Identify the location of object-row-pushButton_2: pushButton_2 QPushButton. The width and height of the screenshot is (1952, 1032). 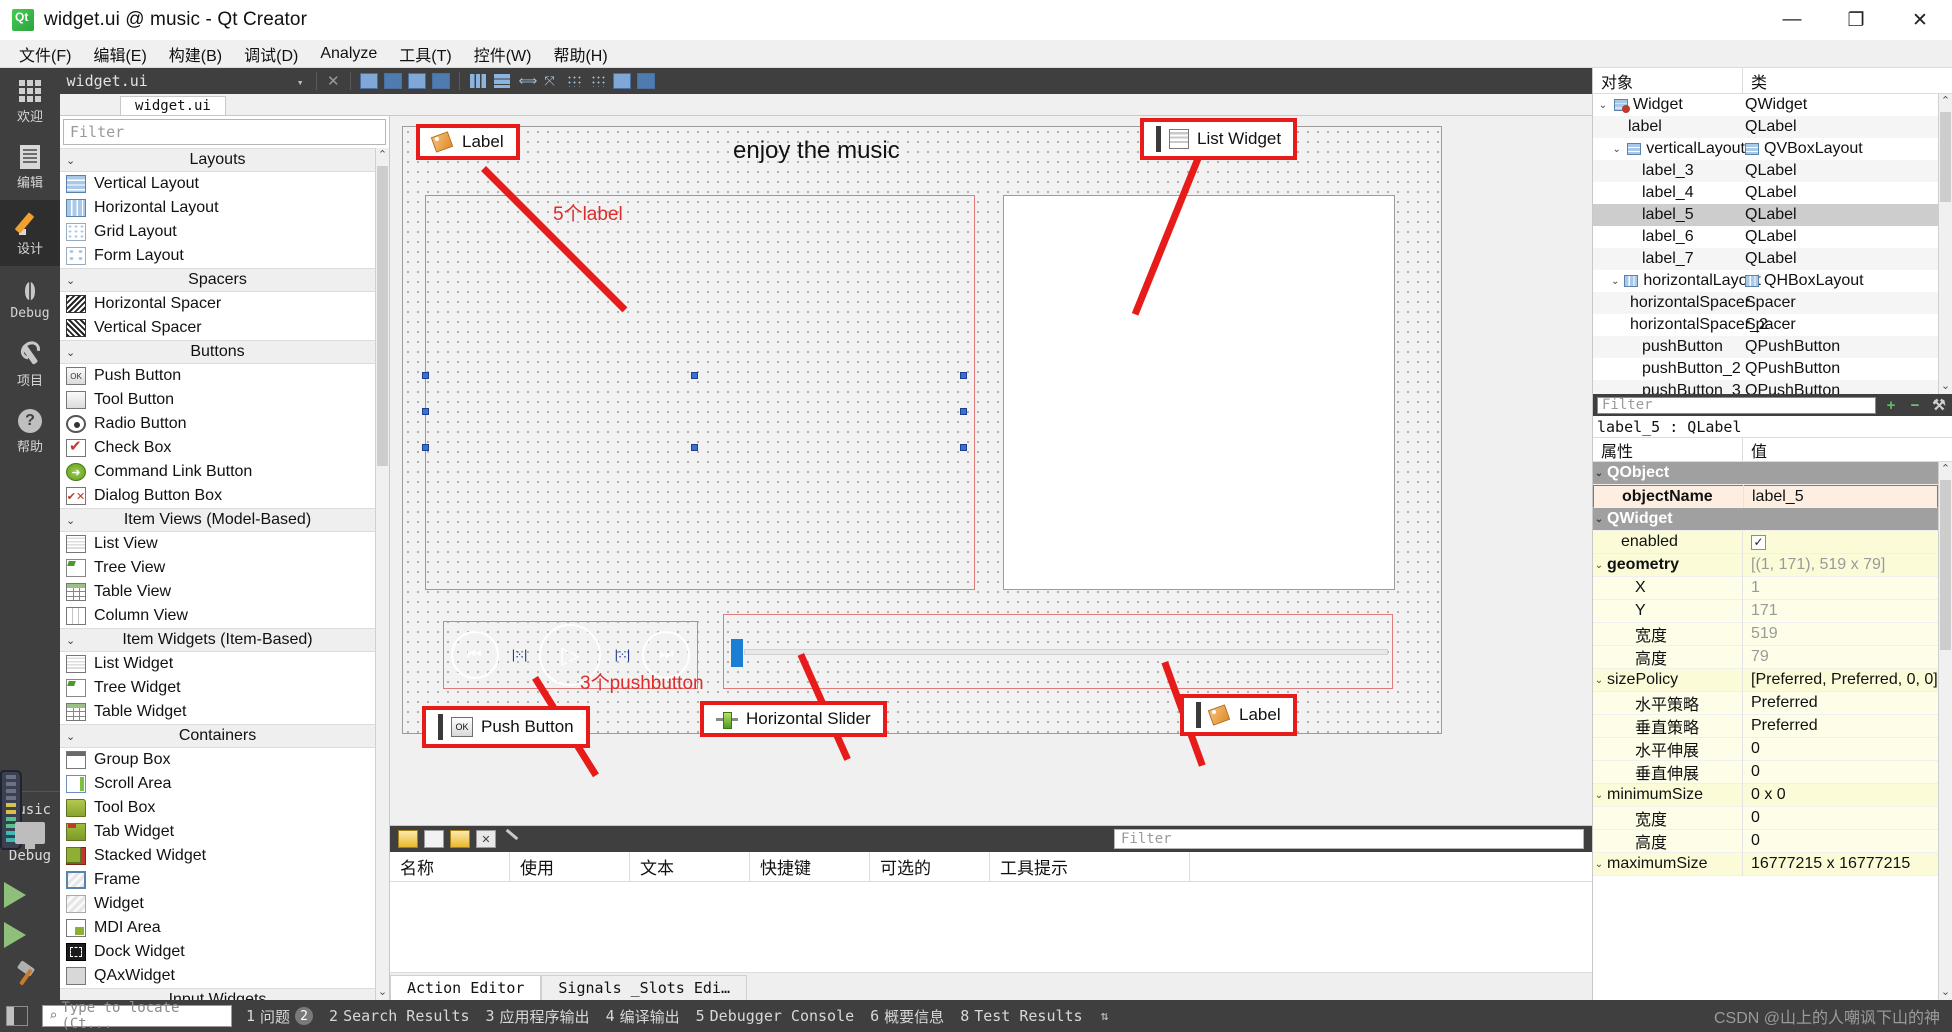
(1765, 369).